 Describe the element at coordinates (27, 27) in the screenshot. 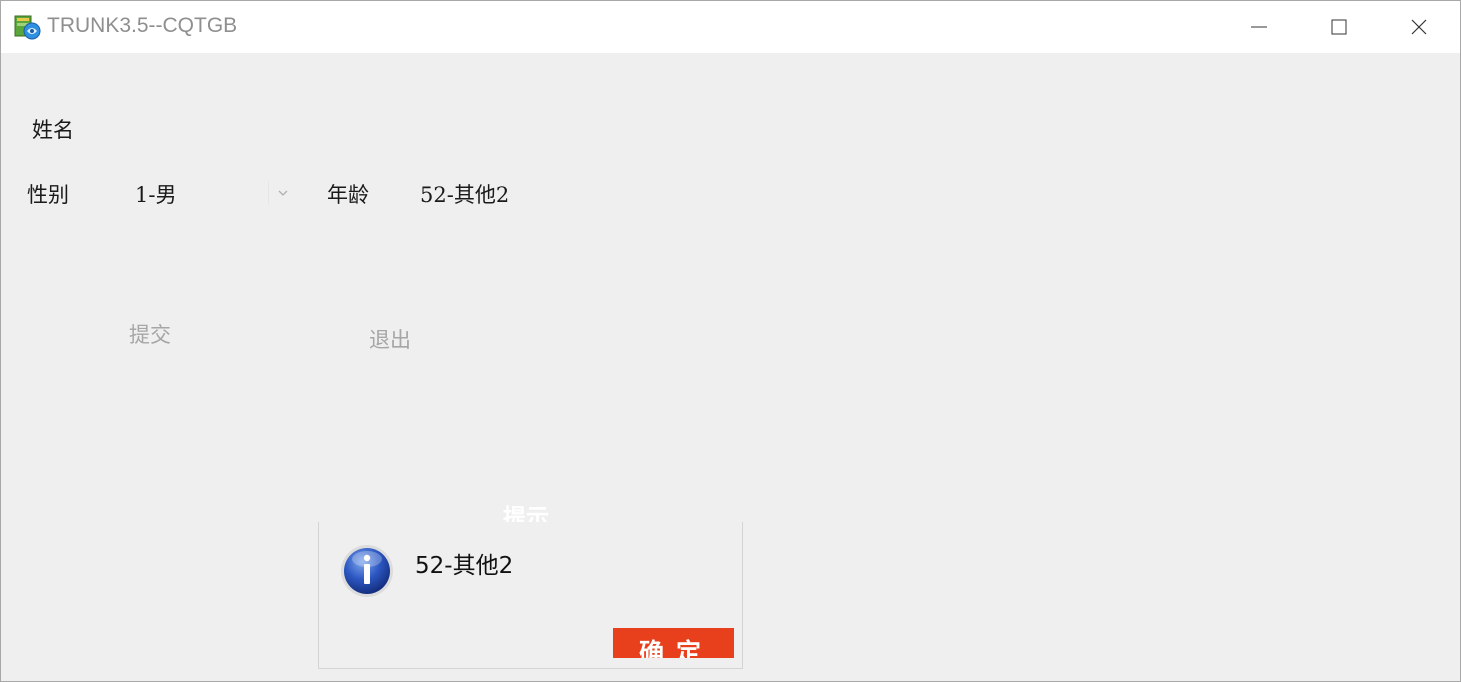

I see `app-icon` at that location.